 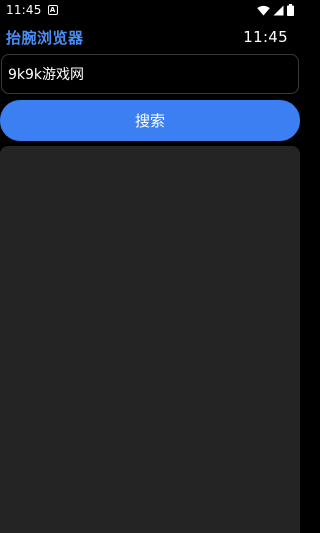 I want to click on search-input, so click(x=150, y=74).